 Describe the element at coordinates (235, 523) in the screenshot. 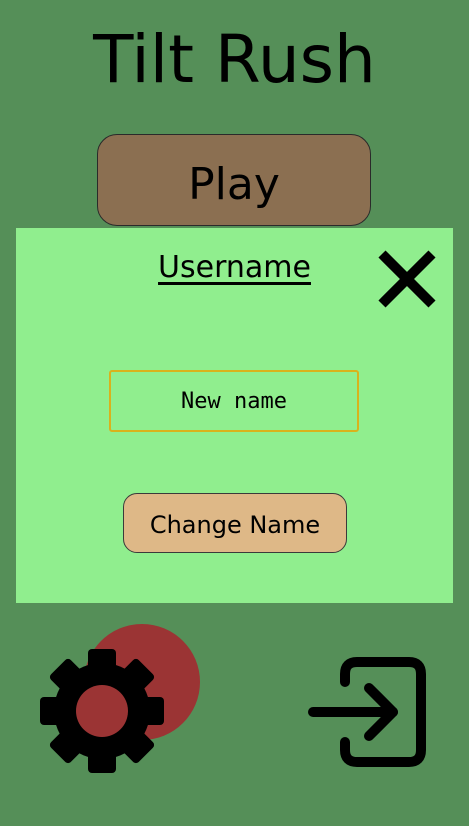

I see `change-name-button: Change Name` at that location.